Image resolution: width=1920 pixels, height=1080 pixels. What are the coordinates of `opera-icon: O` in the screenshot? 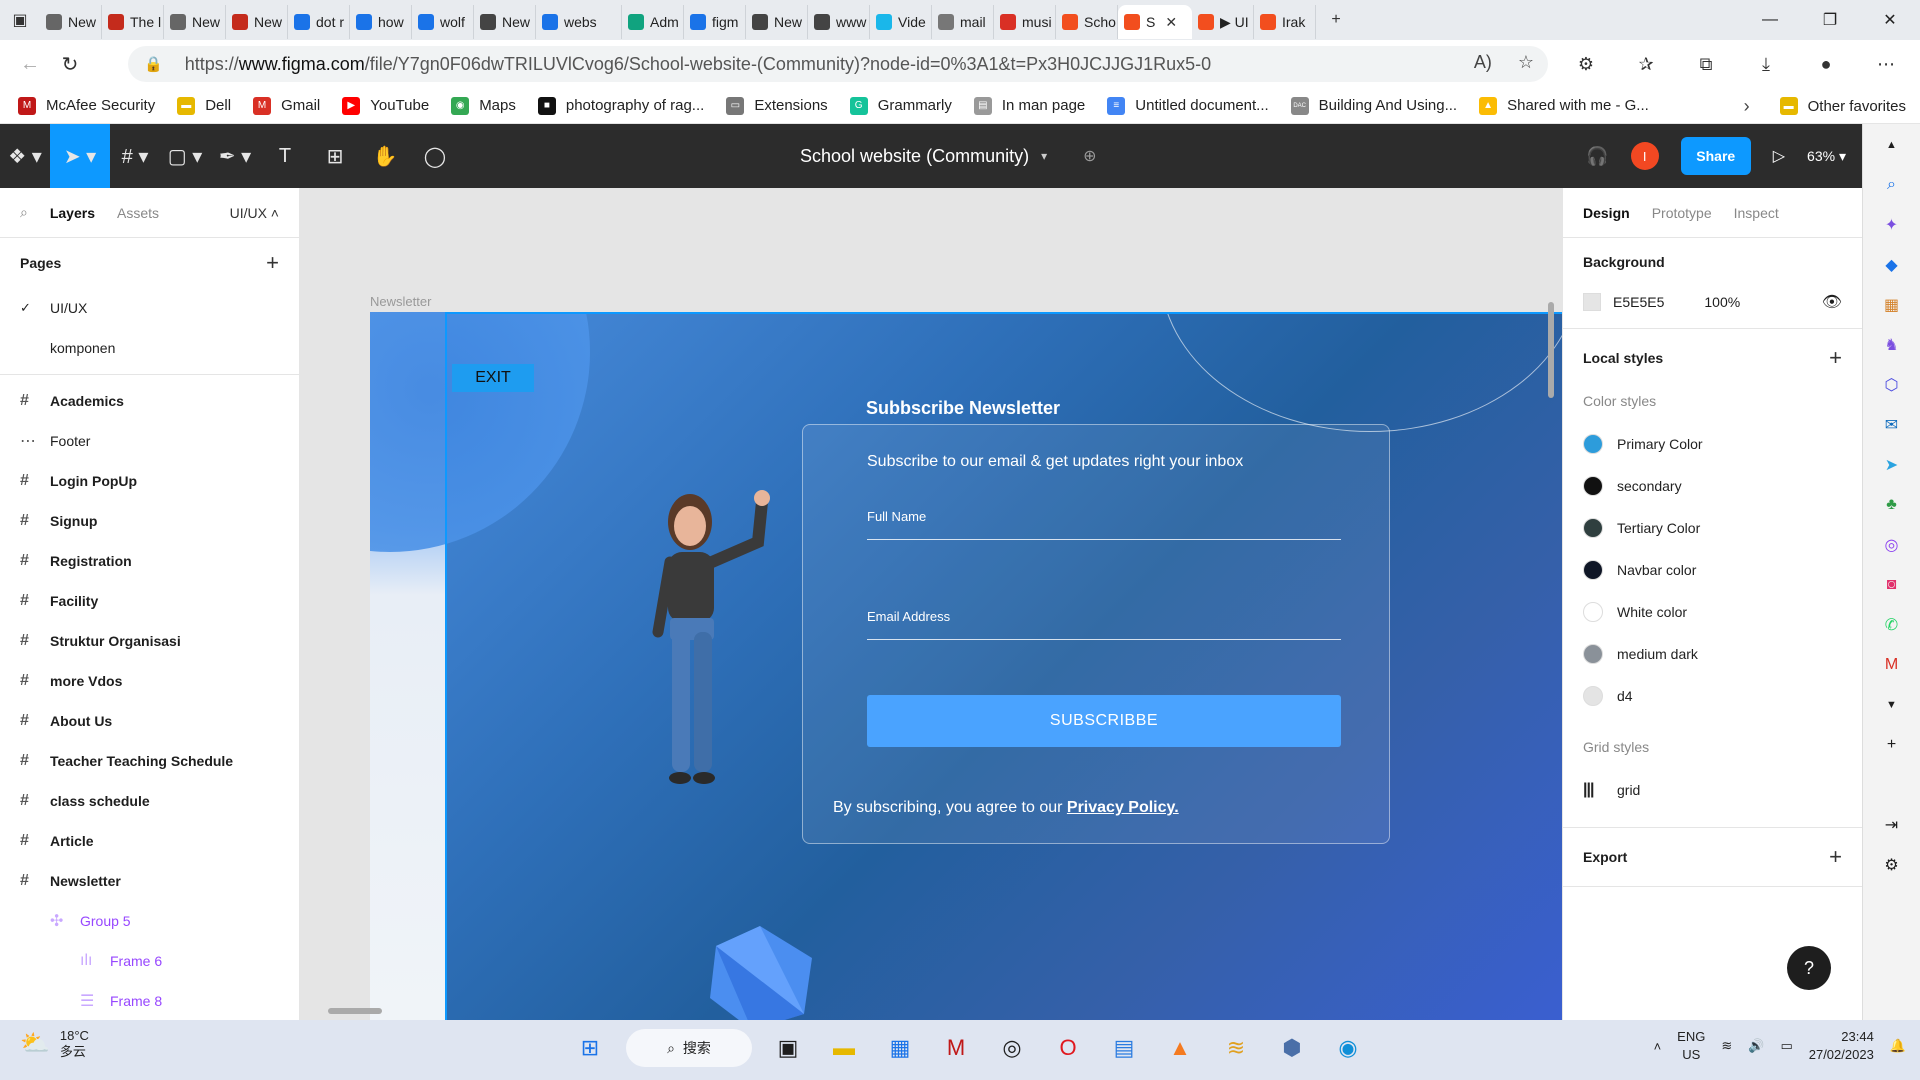 It's located at (1068, 1048).